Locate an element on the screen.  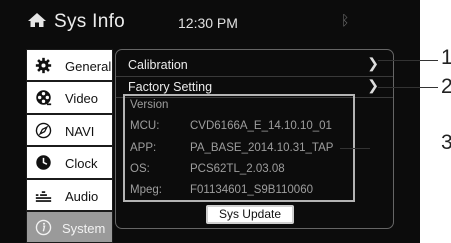
sidebar-item-label: NAVI is located at coordinates (80, 131).